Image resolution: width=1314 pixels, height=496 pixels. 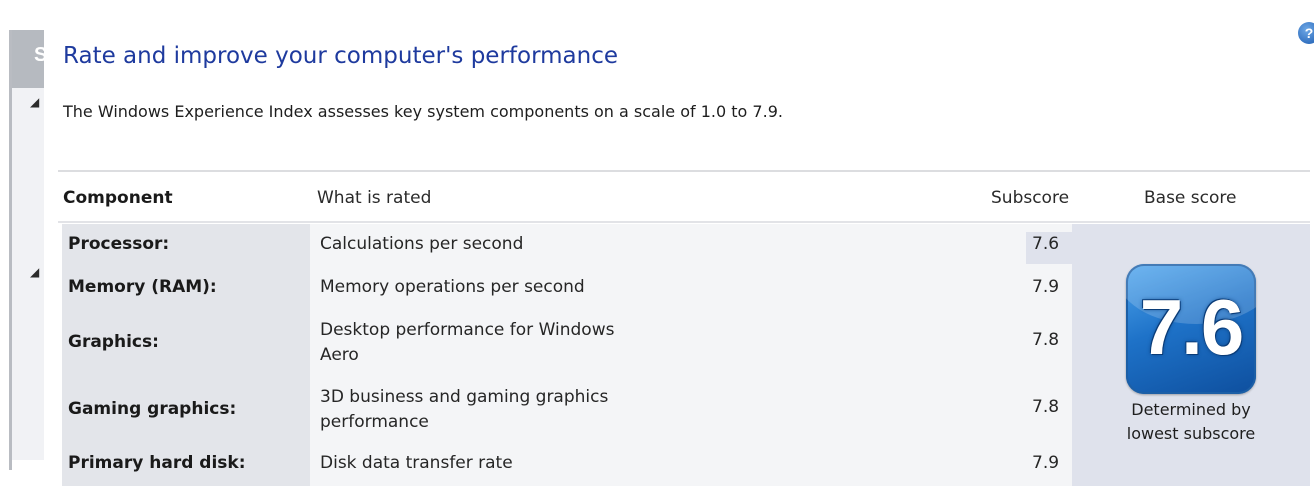 What do you see at coordinates (684, 222) in the screenshot?
I see `header-separator` at bounding box center [684, 222].